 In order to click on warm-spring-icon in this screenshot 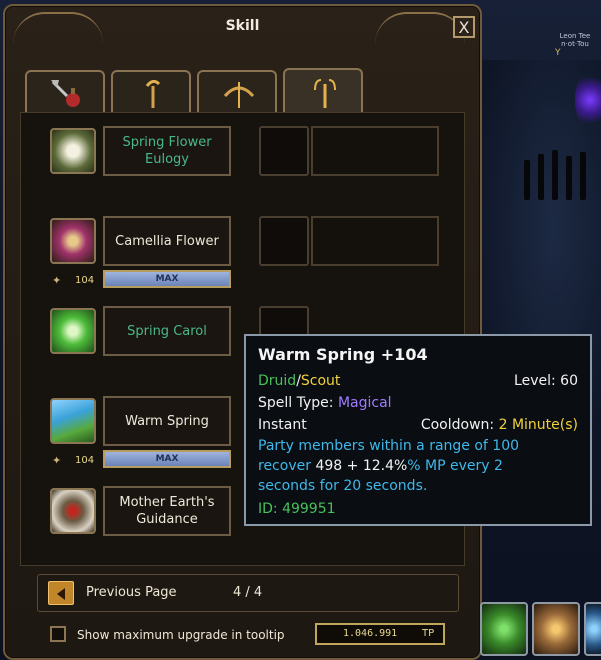, I will do `click(73, 421)`.